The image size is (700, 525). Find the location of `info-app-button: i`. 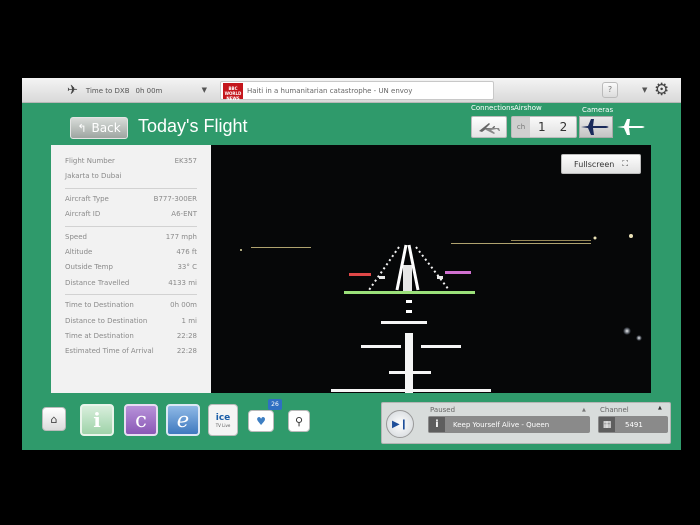

info-app-button: i is located at coordinates (97, 420).